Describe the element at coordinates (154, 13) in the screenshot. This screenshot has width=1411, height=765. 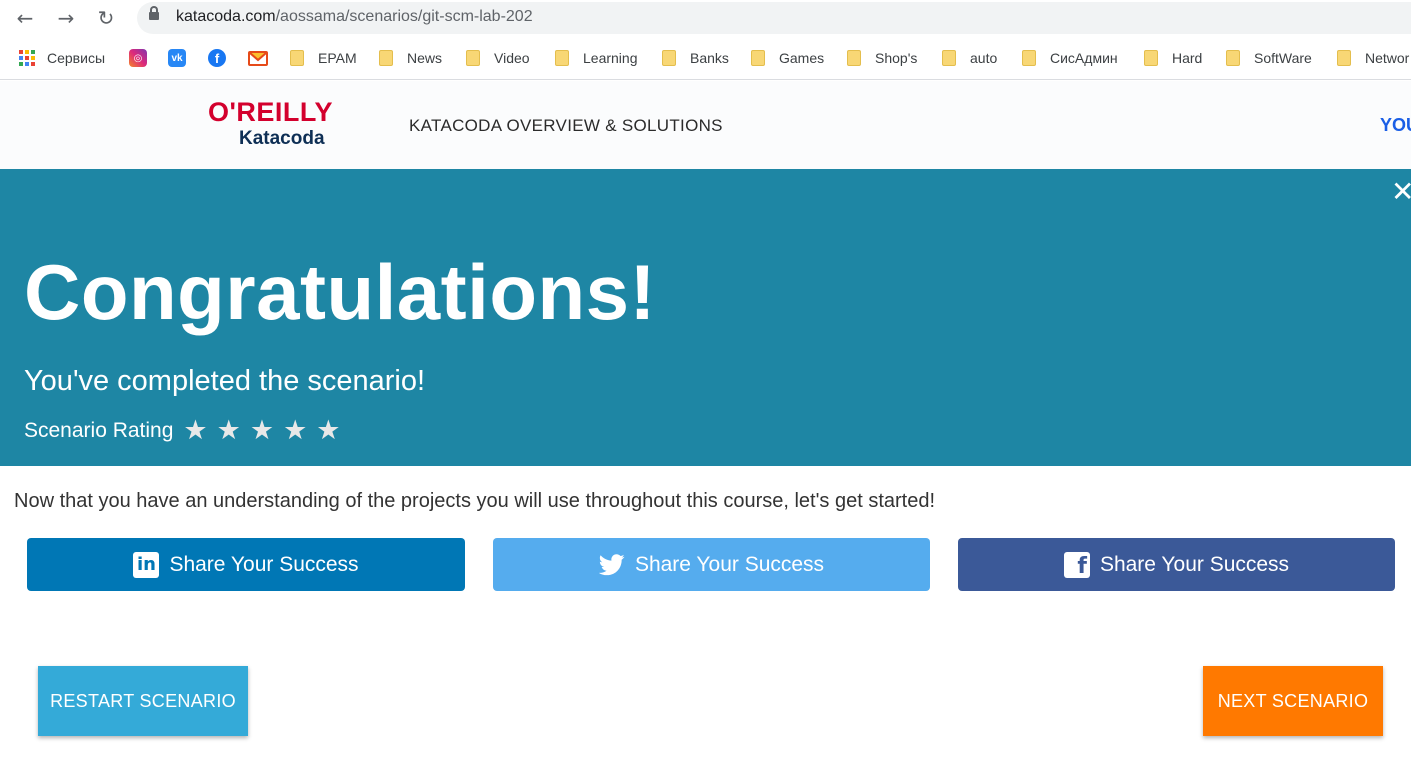
I see `lock-icon` at that location.